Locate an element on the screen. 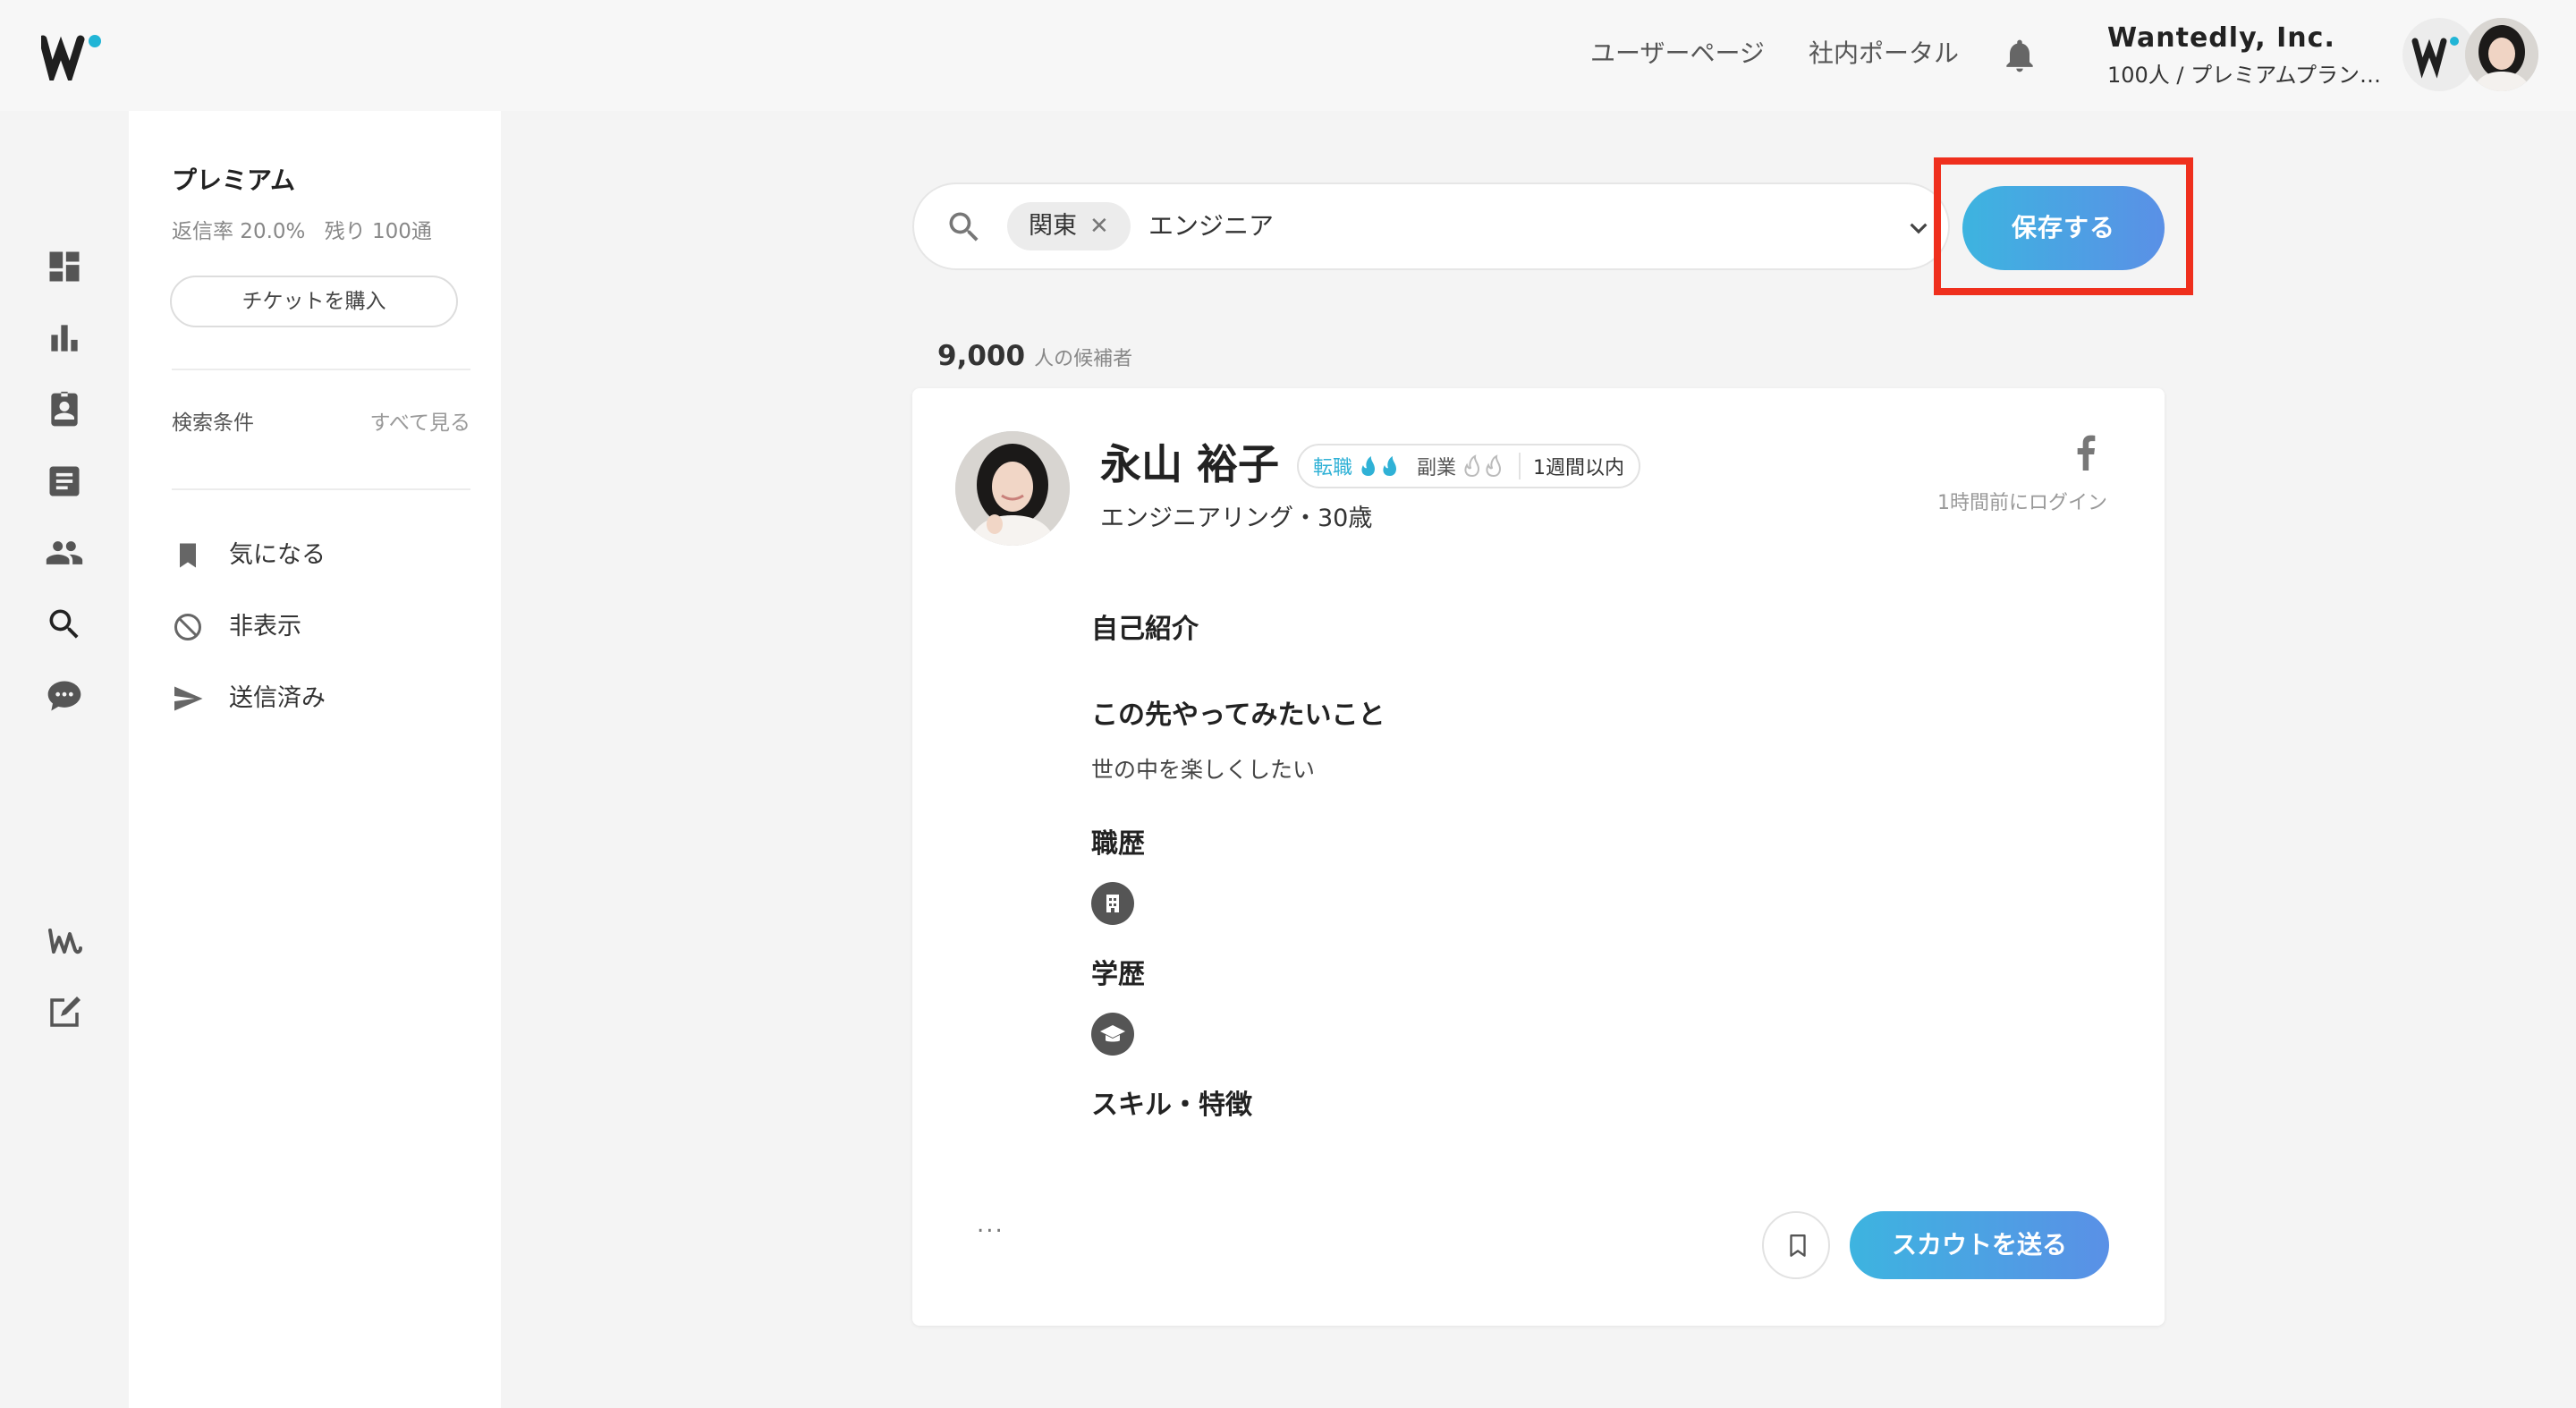 This screenshot has height=1408, width=2576. save-search-button: 保存する is located at coordinates (2063, 228).